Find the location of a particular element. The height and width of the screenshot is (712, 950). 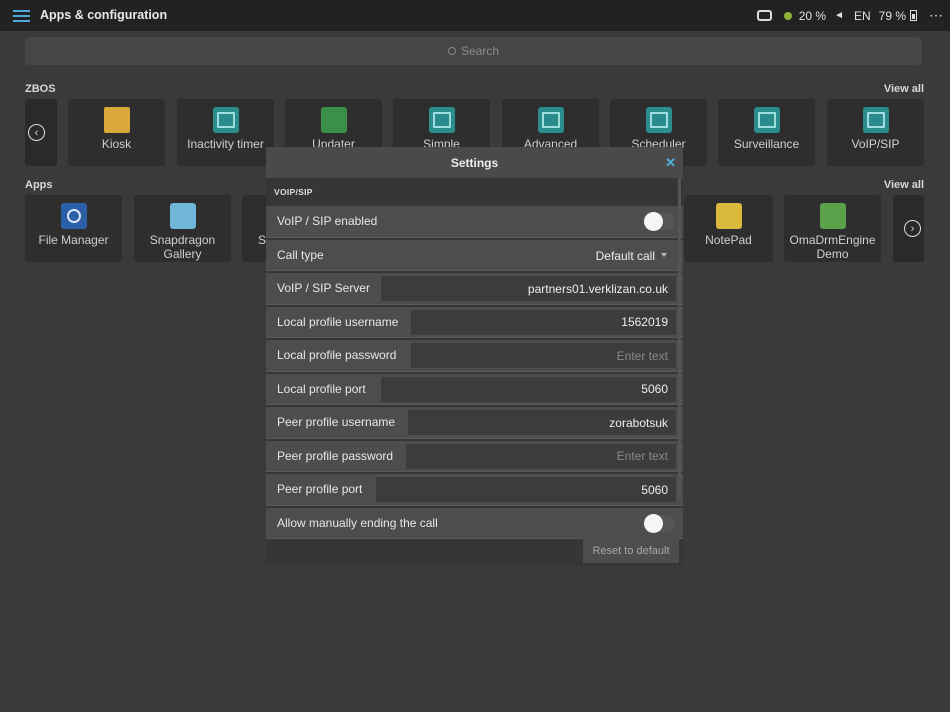

local-port-input: 5060 is located at coordinates (528, 389).